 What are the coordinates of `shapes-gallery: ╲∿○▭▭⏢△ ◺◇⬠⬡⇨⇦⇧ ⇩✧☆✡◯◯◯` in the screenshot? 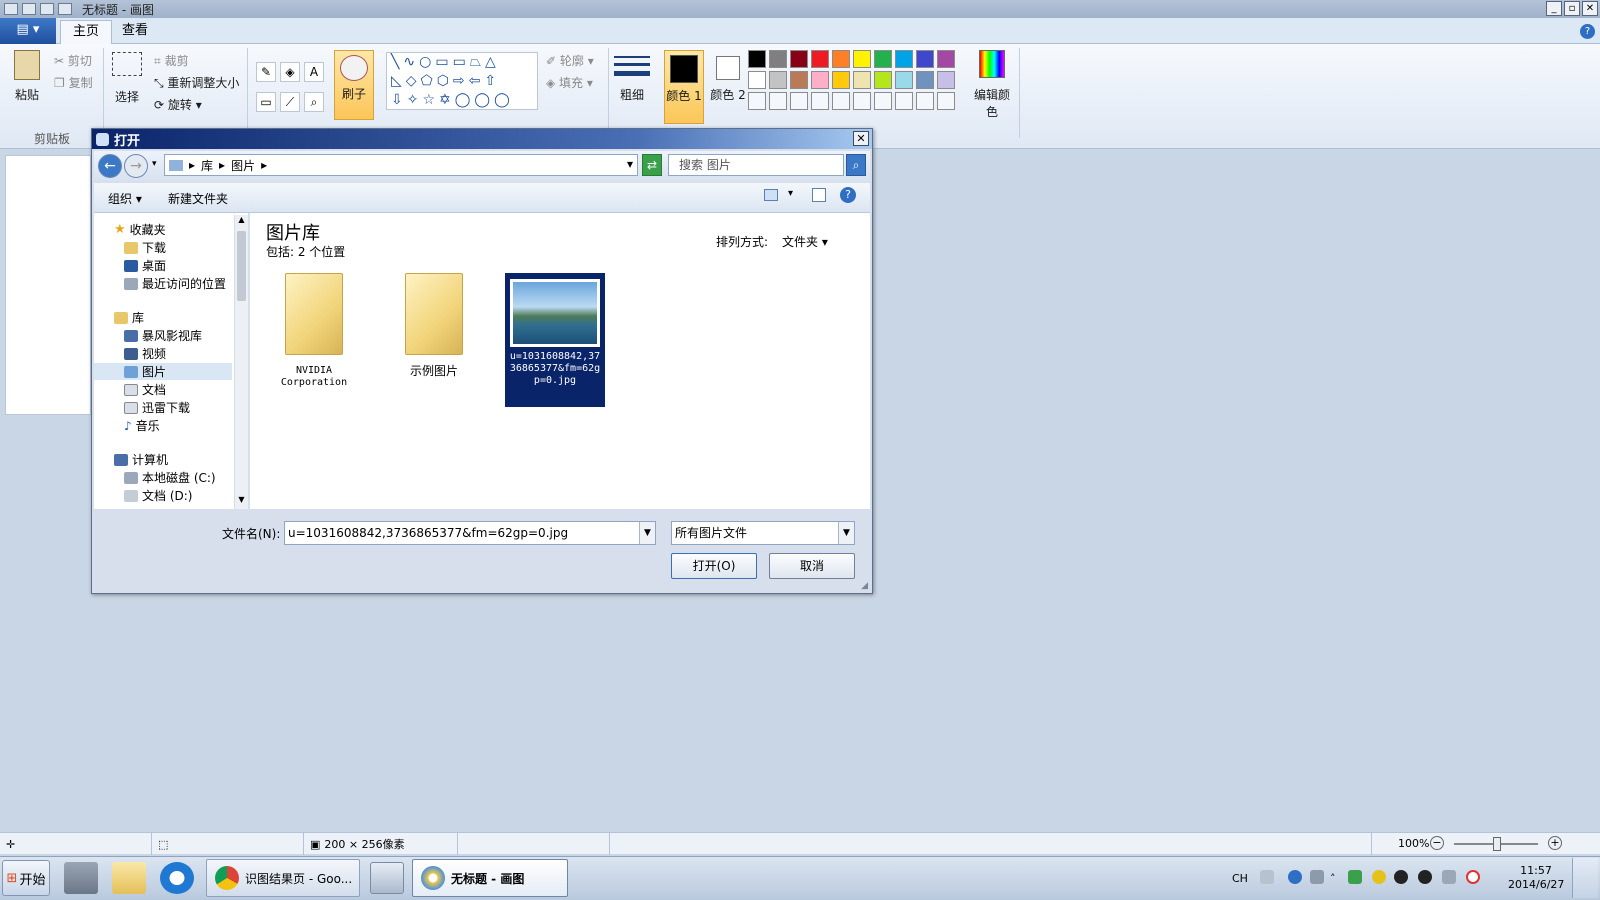 It's located at (462, 81).